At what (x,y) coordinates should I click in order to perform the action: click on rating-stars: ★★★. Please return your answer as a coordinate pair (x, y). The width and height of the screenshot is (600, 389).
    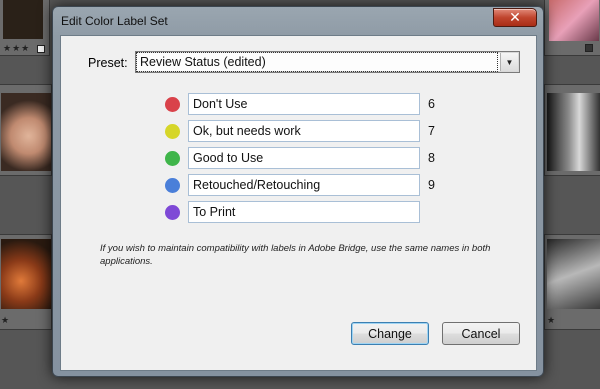
    Looking at the image, I should click on (17, 48).